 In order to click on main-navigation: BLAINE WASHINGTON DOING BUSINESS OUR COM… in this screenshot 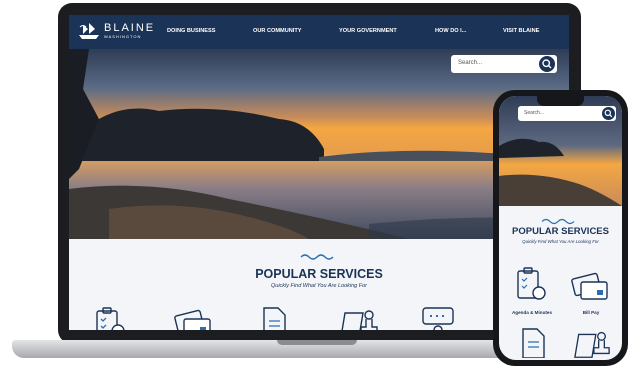, I will do `click(319, 32)`.